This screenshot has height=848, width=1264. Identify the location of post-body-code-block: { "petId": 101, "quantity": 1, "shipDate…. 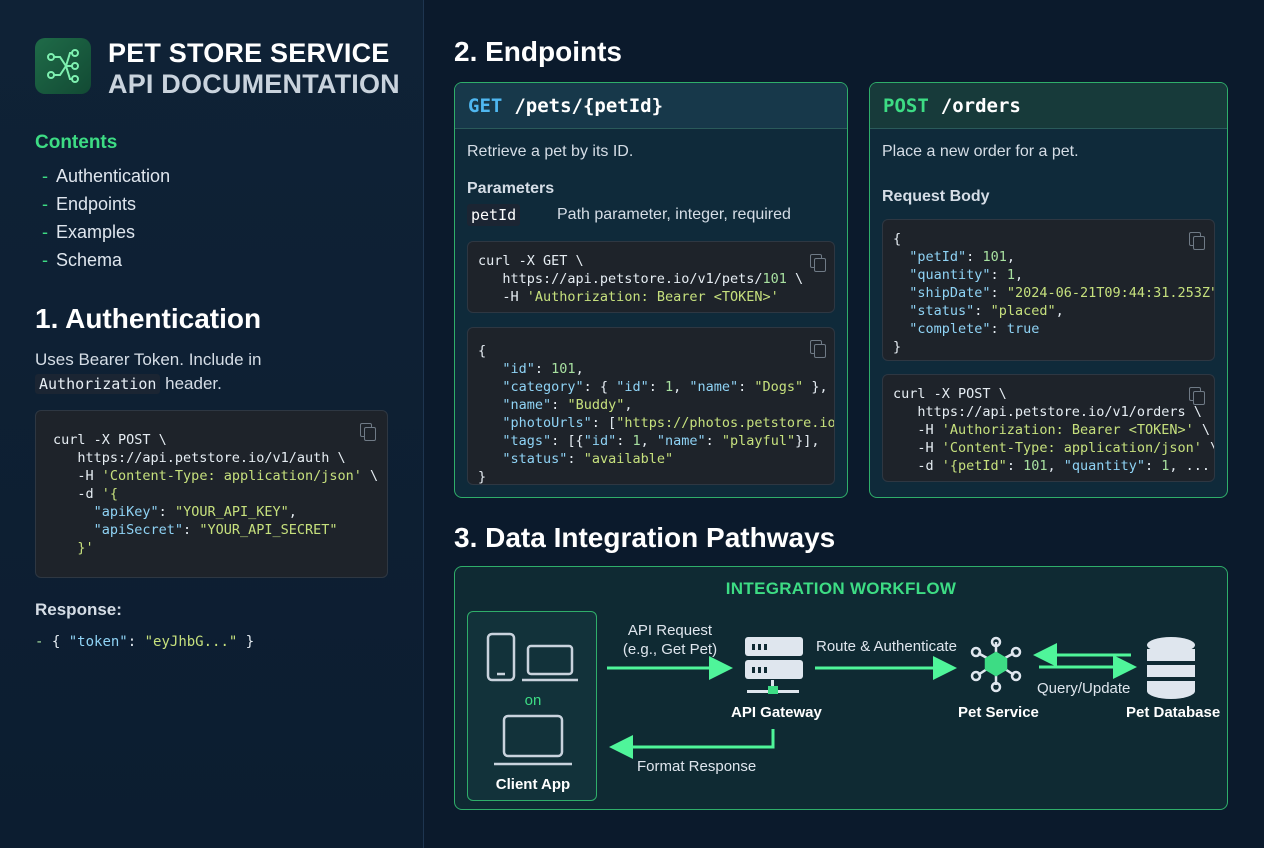
(1048, 290).